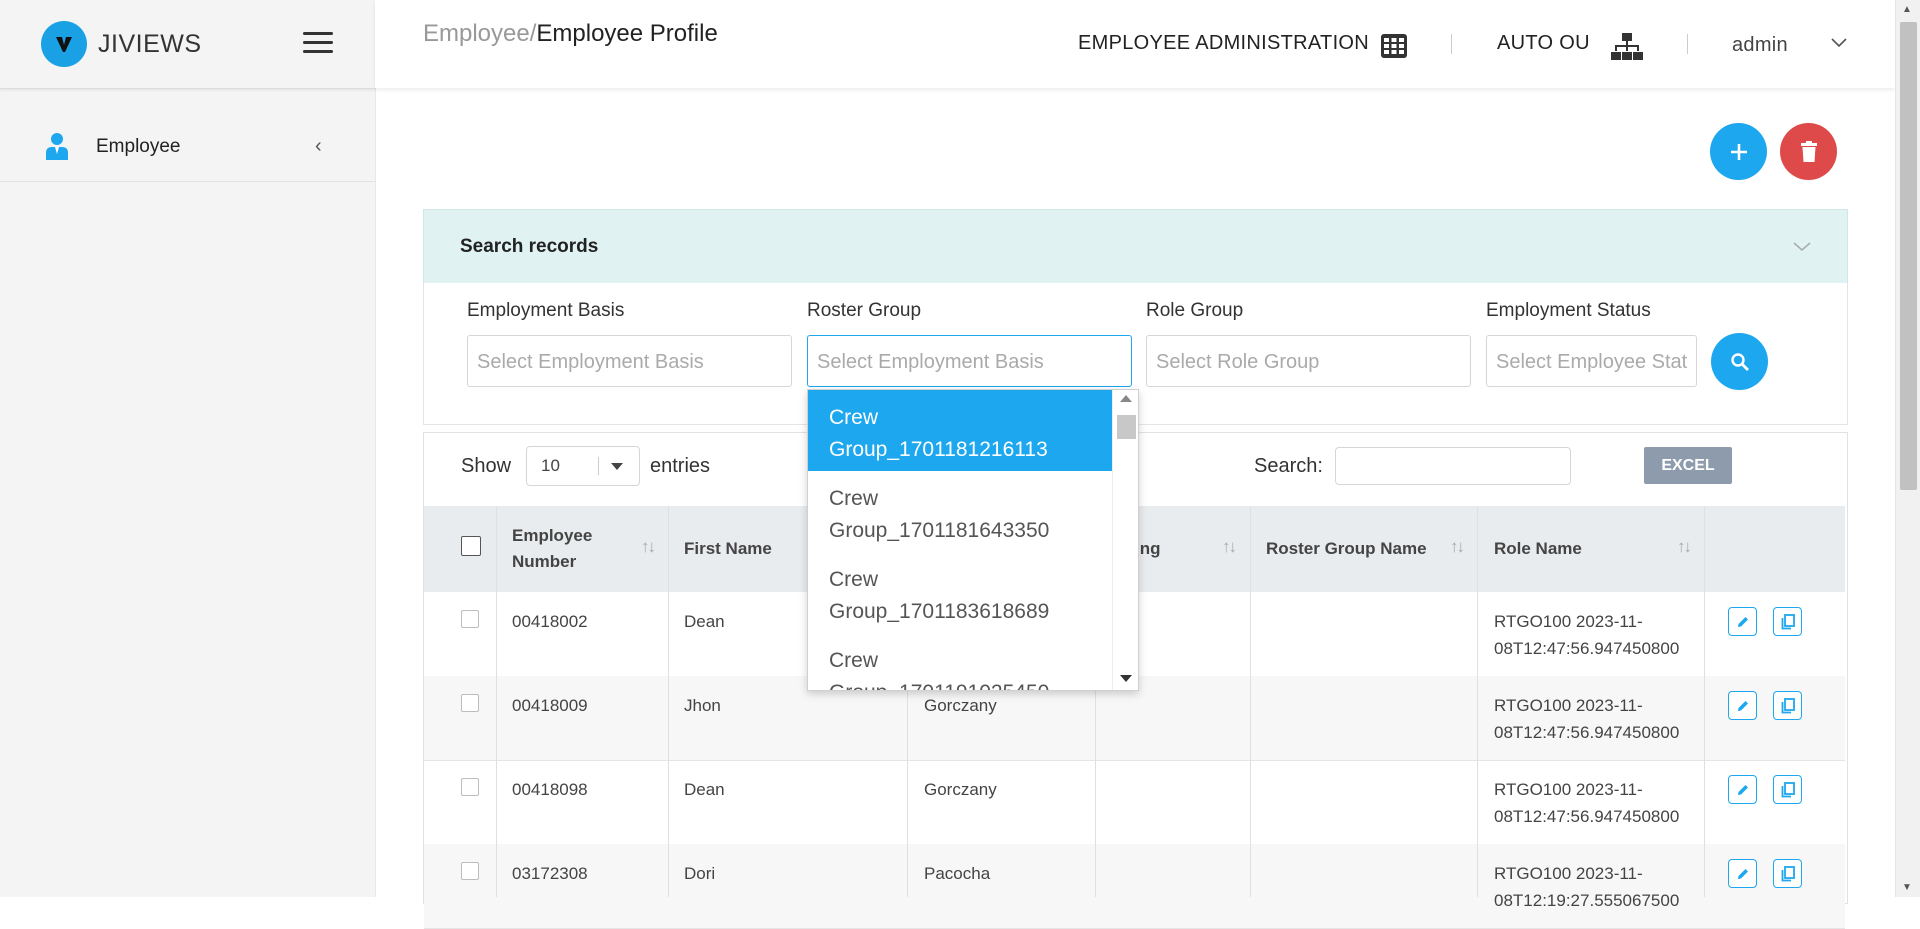 This screenshot has height=929, width=1920. What do you see at coordinates (1126, 678) in the screenshot?
I see `scroll-down-icon` at bounding box center [1126, 678].